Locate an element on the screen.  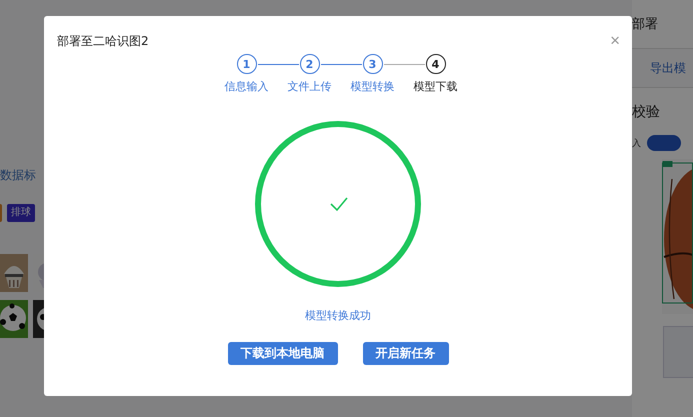
step-label: 信息输入 is located at coordinates (246, 86).